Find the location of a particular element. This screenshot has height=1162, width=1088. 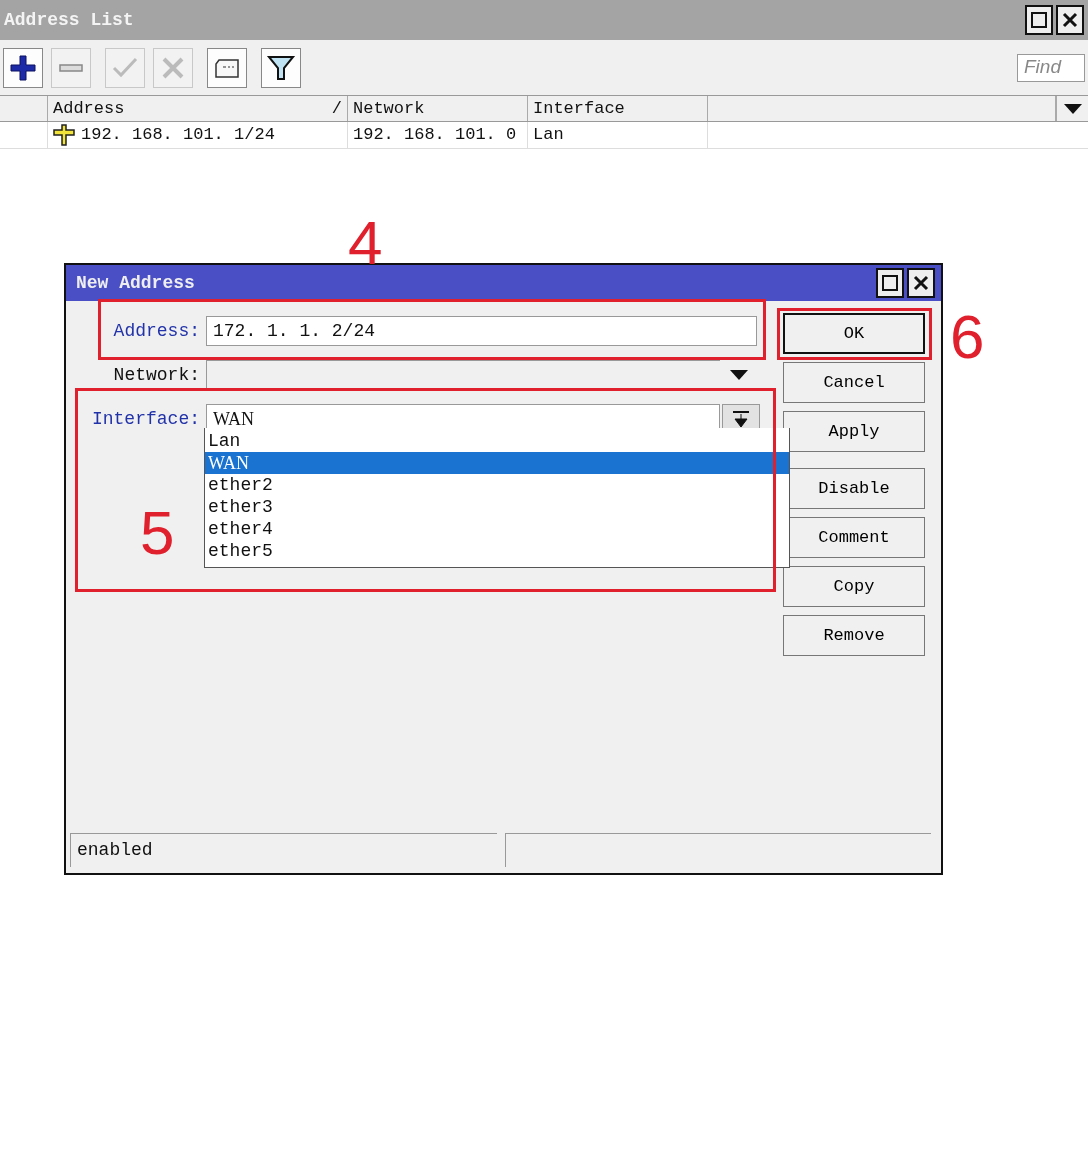

window-title: Address List is located at coordinates (69, 20).